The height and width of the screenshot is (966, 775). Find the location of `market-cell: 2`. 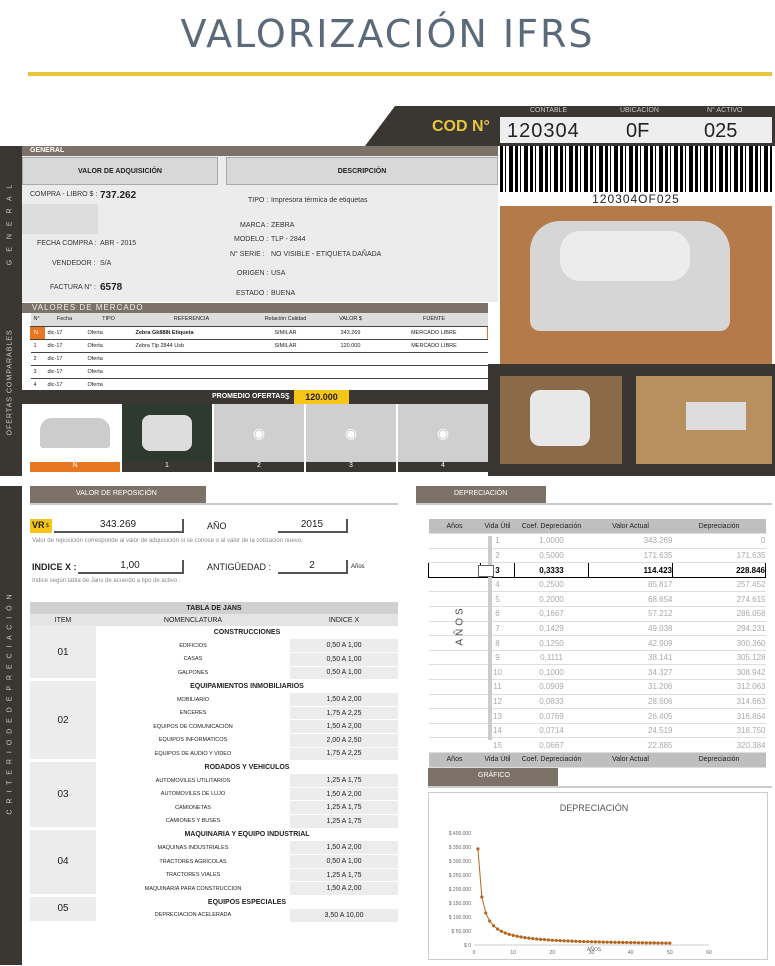

market-cell: 2 is located at coordinates (37, 359).